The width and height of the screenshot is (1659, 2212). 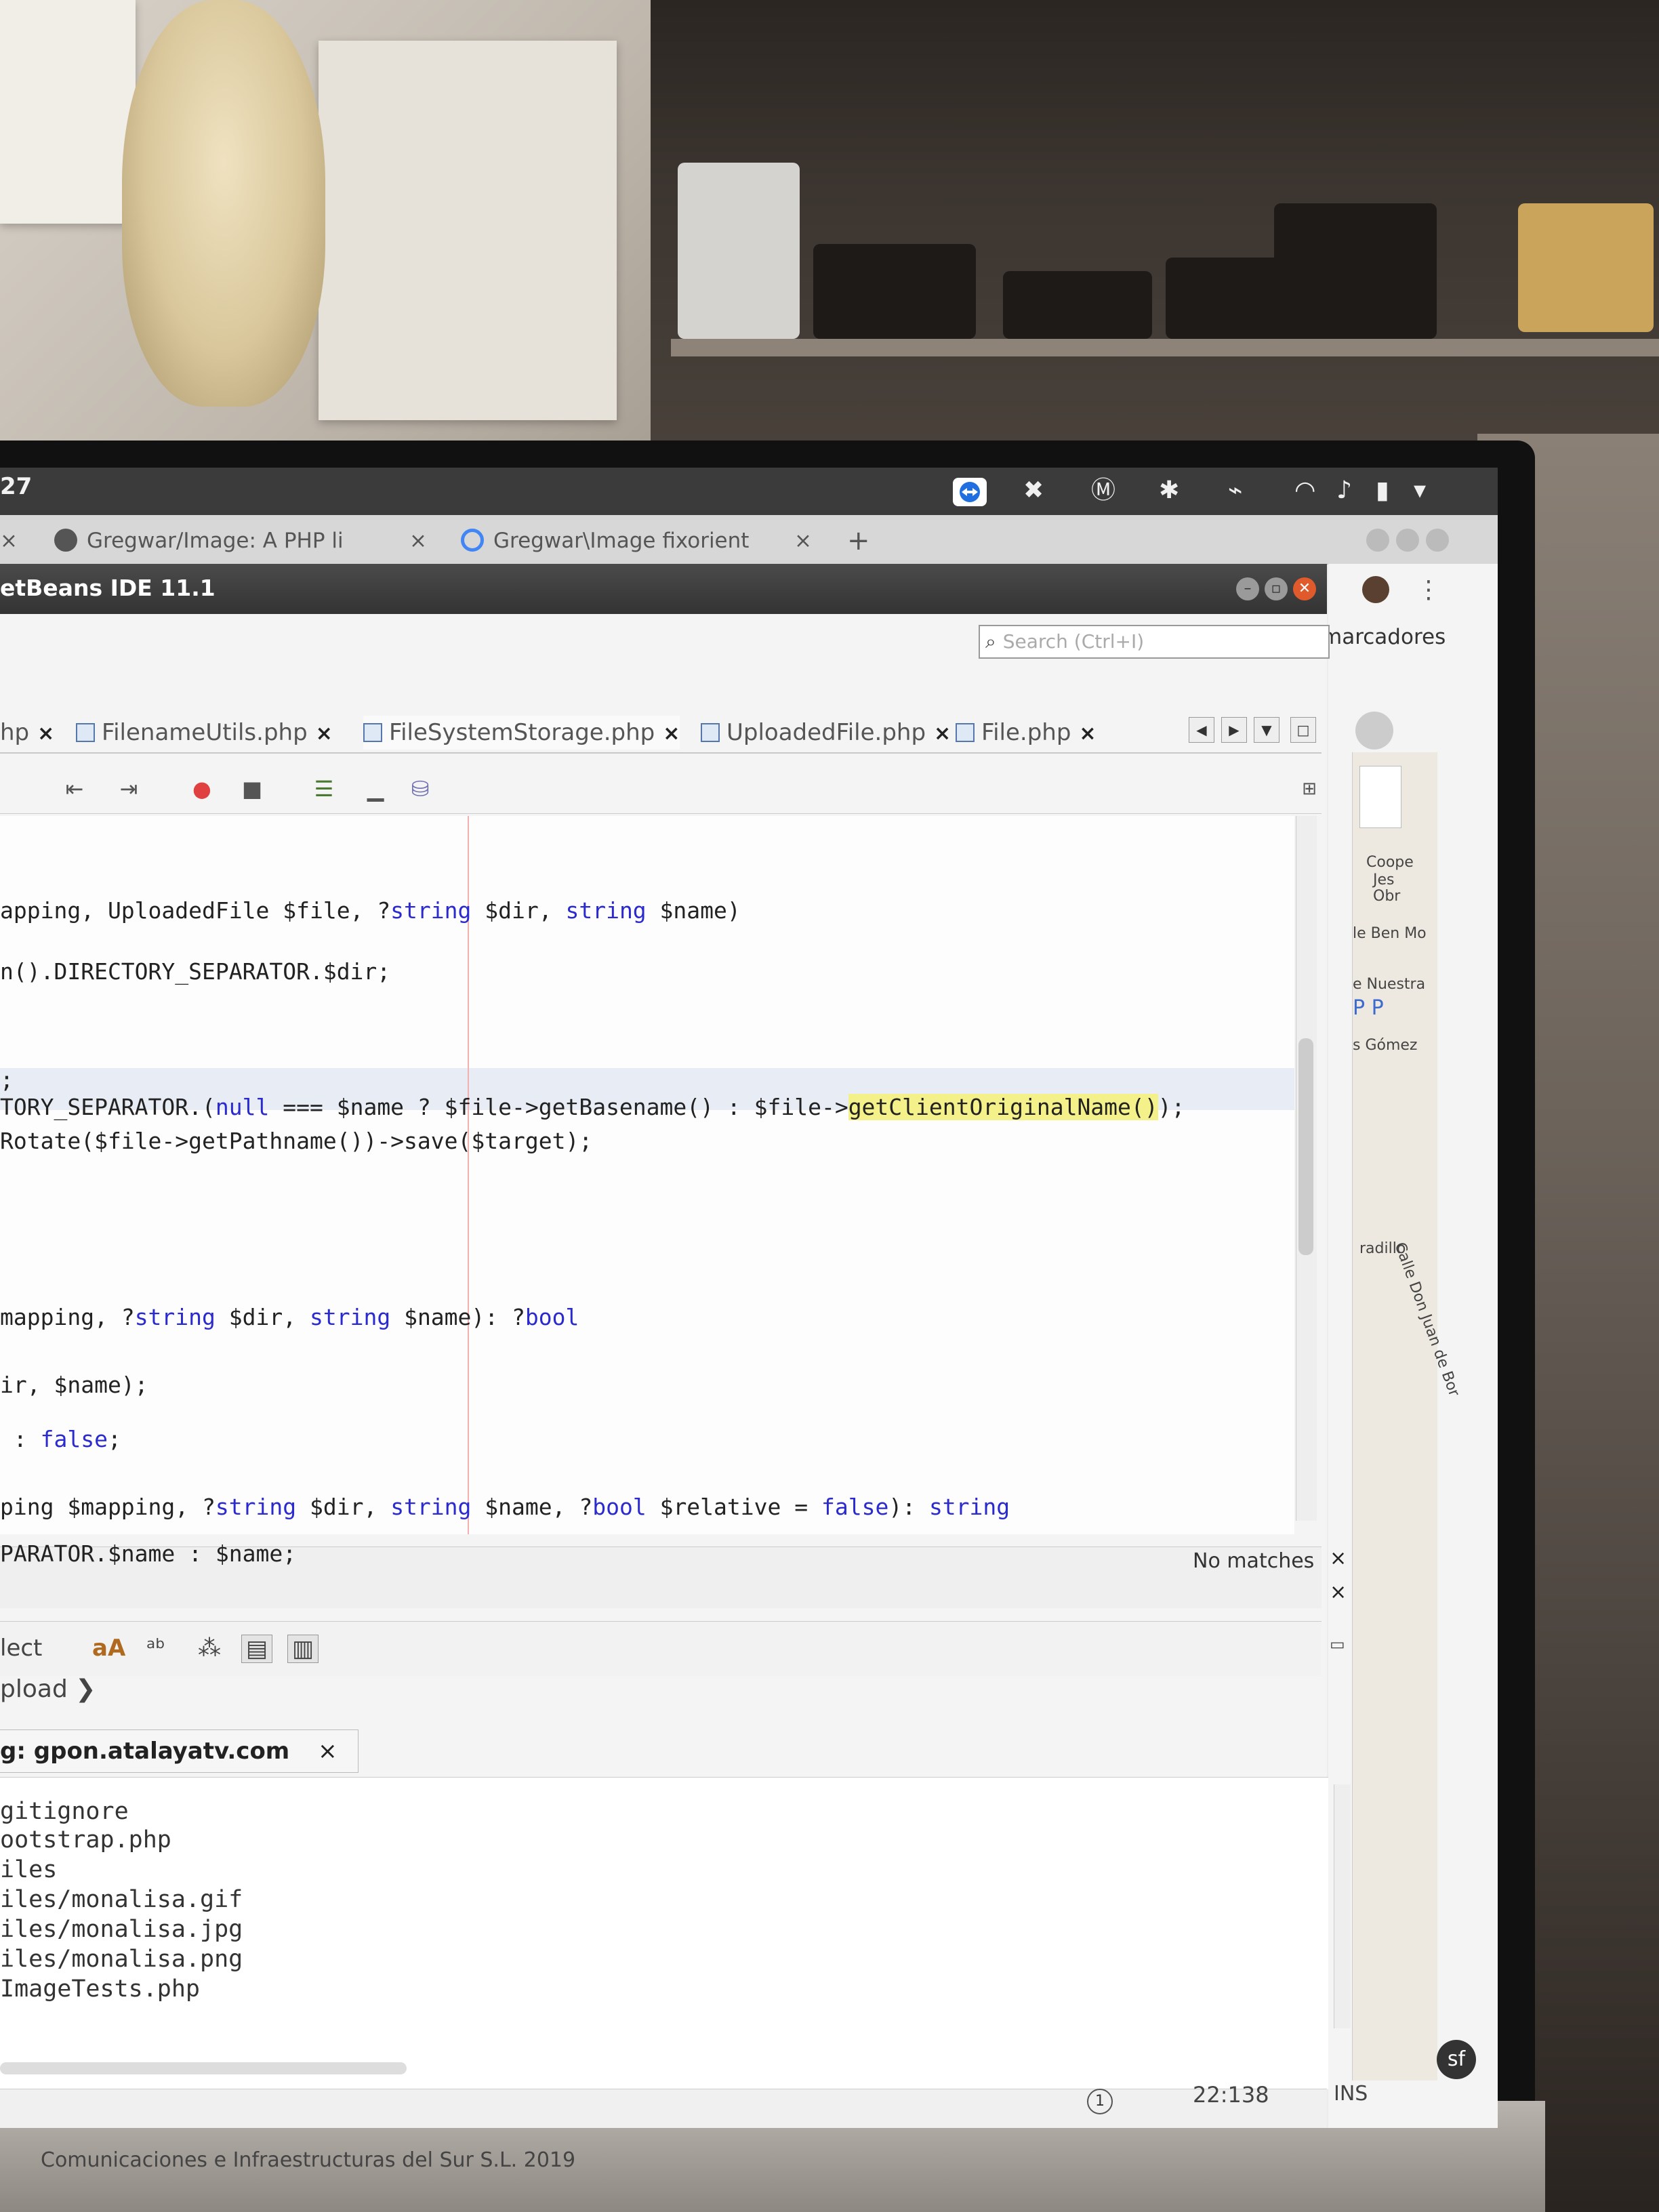 I want to click on profile-icon, so click(x=1374, y=731).